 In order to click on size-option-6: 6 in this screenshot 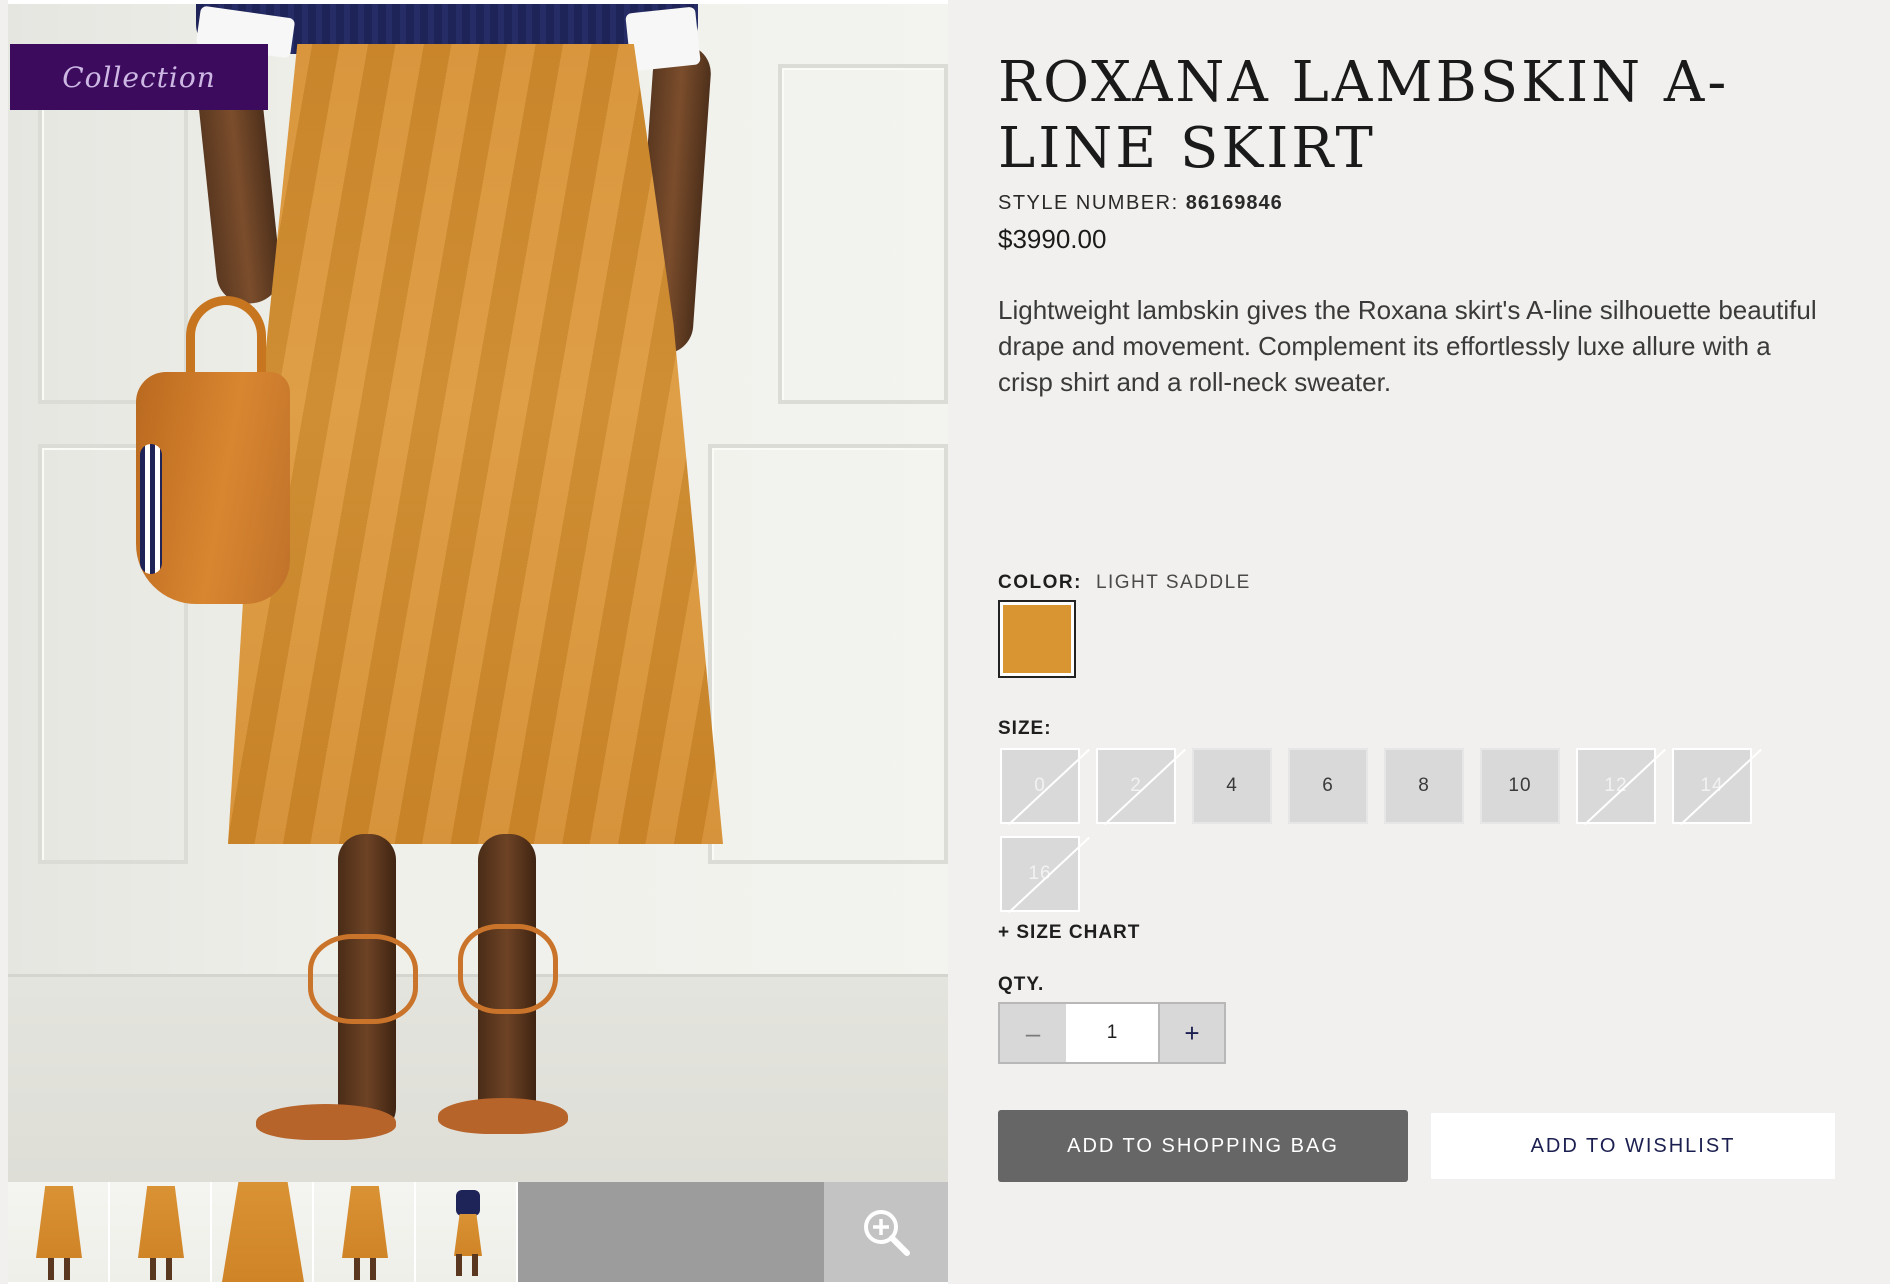, I will do `click(1328, 786)`.